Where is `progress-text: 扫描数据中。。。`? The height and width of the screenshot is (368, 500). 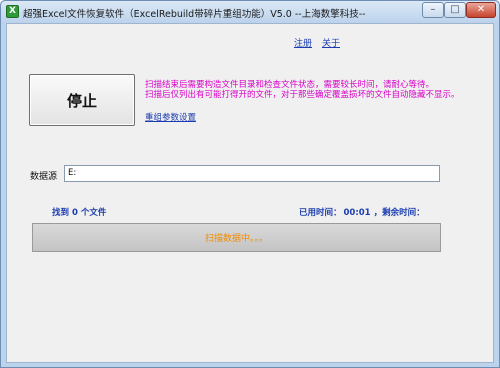
progress-text: 扫描数据中。。。 is located at coordinates (236, 239).